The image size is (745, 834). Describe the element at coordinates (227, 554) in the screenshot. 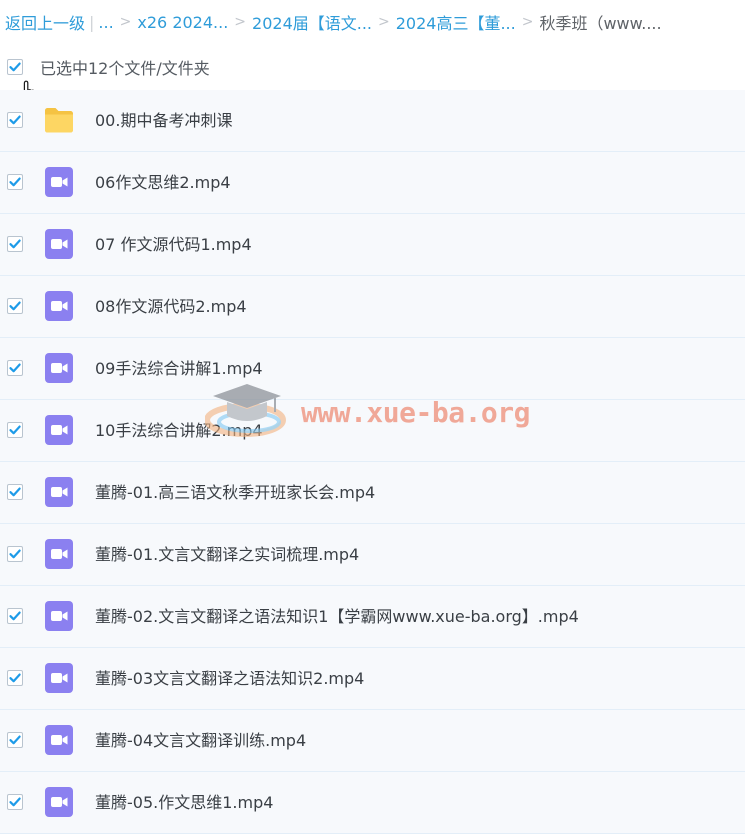

I see `file-name: 董腾-01.文言文翻译之实词梳理.mp4` at that location.